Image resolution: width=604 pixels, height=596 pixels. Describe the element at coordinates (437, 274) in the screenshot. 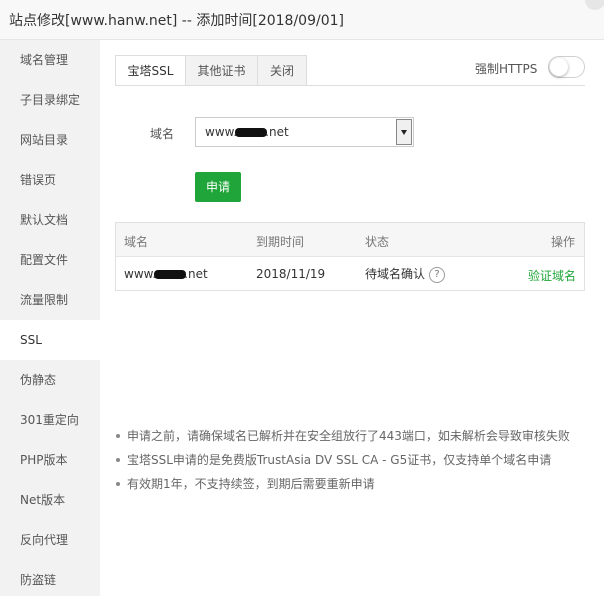

I see `help-icon: ?` at that location.